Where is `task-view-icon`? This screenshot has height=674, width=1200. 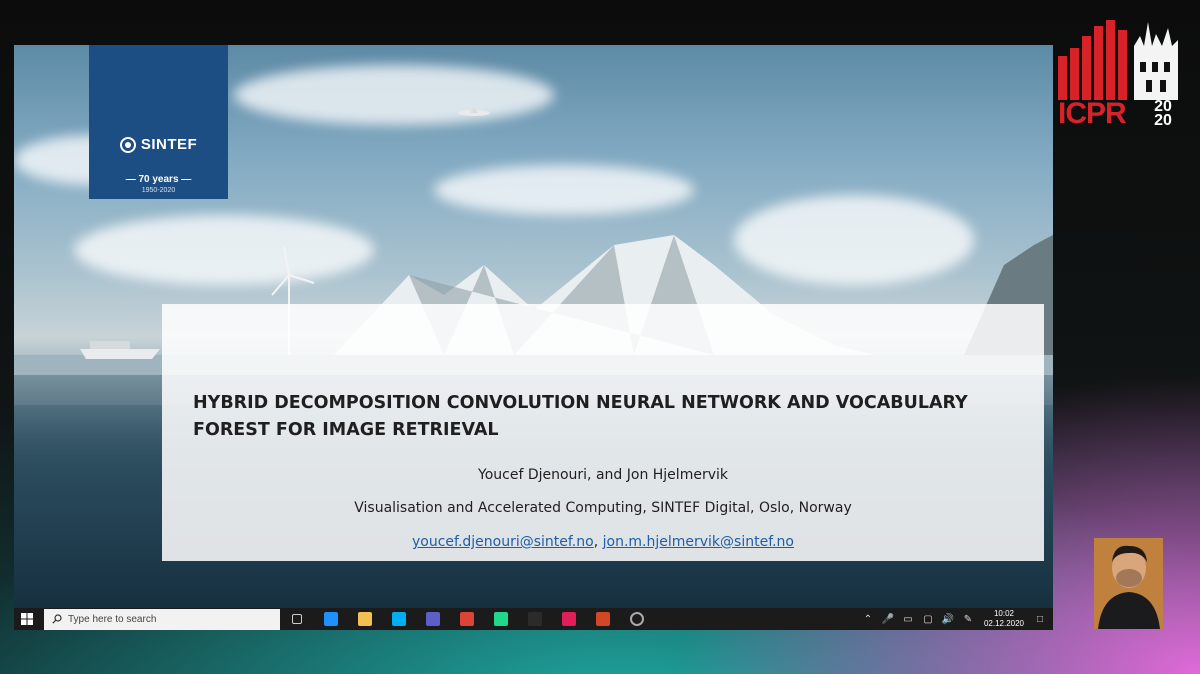 task-view-icon is located at coordinates (297, 619).